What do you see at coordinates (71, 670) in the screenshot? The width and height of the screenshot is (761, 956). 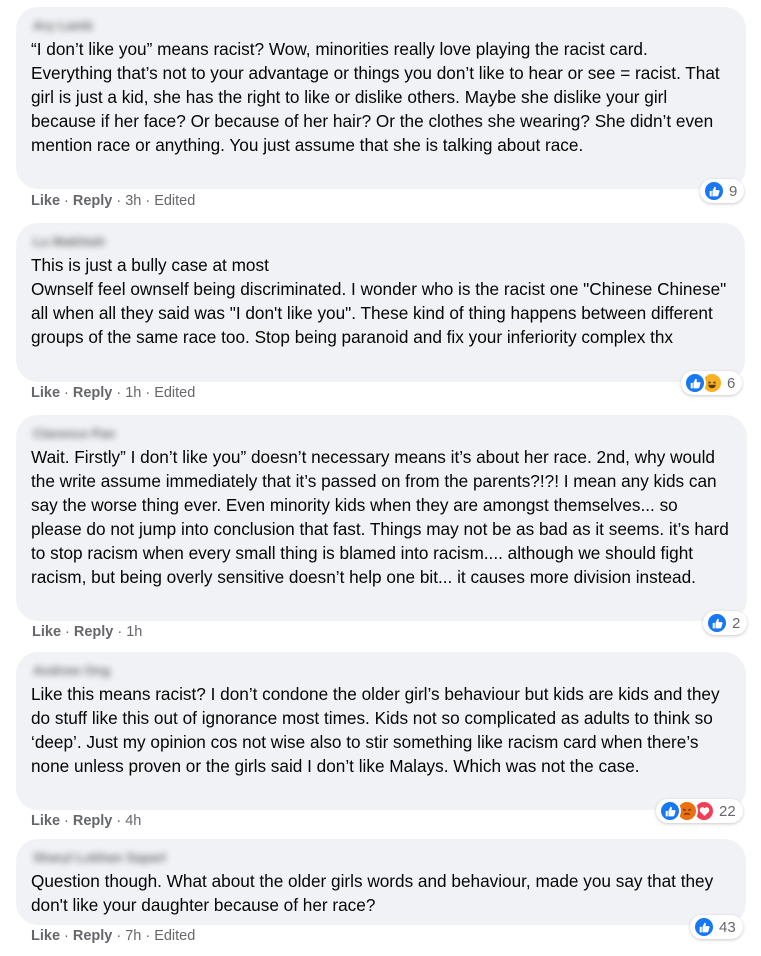 I see `comment-author: Andrew Ong` at bounding box center [71, 670].